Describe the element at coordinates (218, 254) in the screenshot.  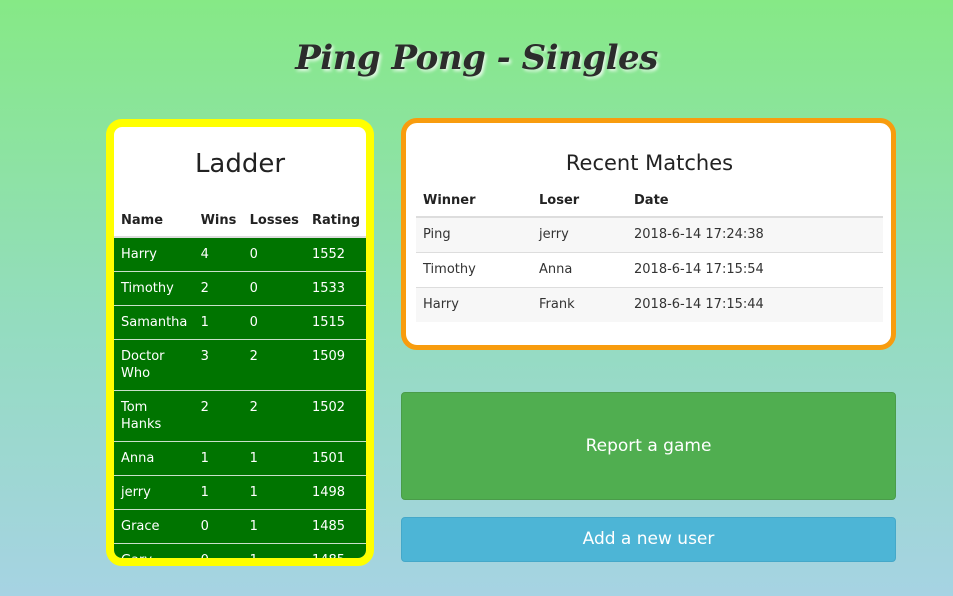
I see `player-wins: 4` at that location.